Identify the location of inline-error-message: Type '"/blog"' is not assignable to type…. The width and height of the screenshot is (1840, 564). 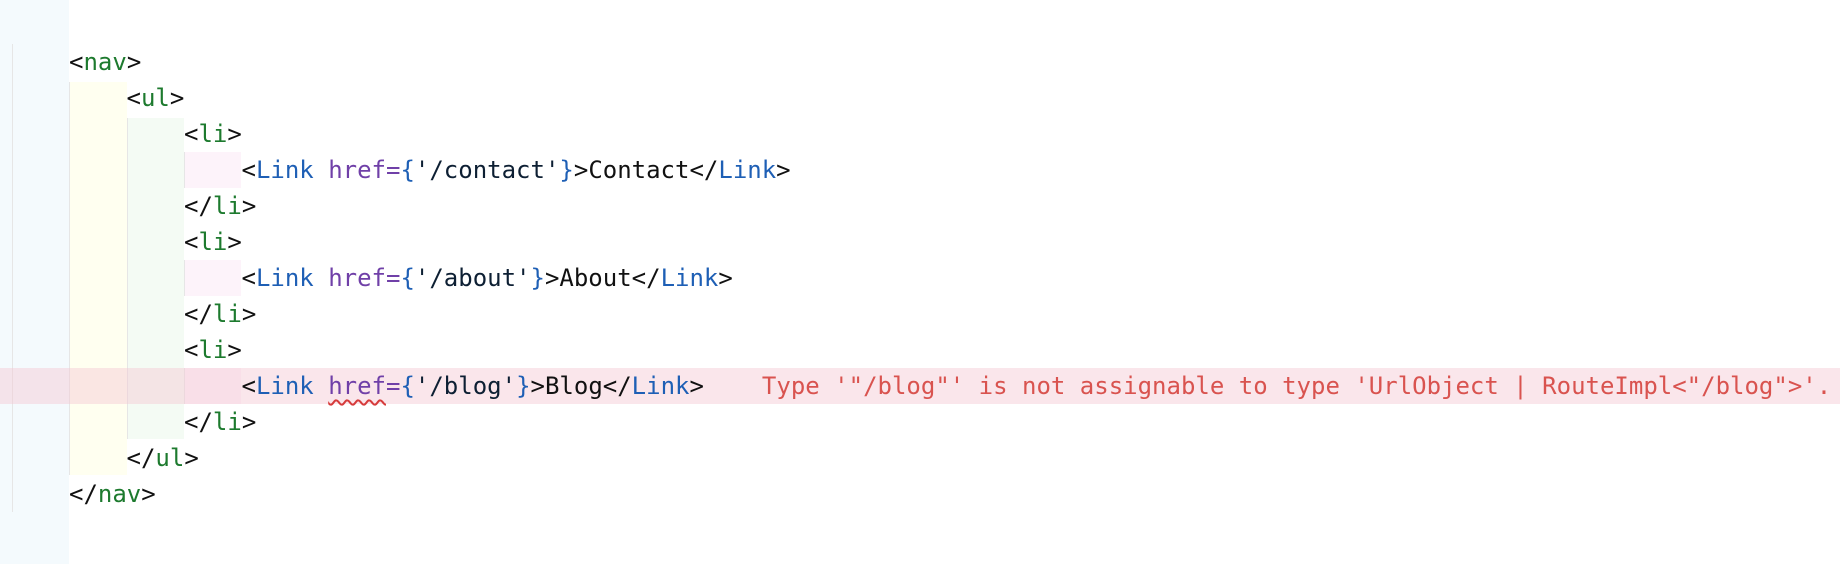
(1296, 386).